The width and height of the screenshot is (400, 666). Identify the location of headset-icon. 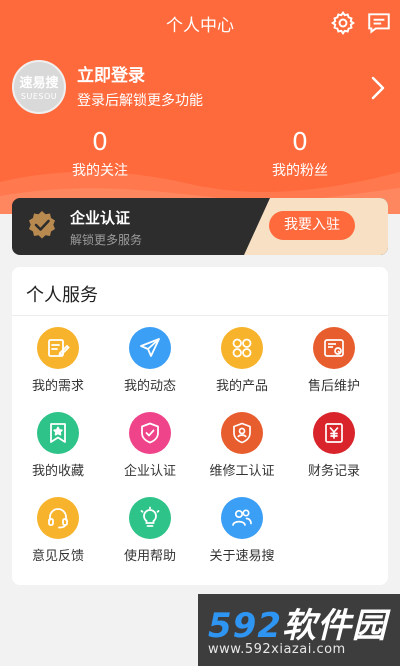
(58, 518).